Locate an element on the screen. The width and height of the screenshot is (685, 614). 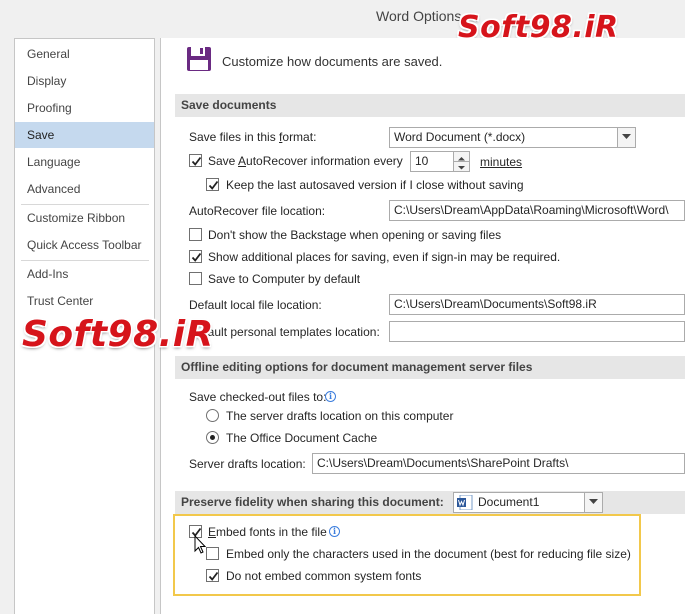
sidebar-item-save: Save is located at coordinates (84, 135).